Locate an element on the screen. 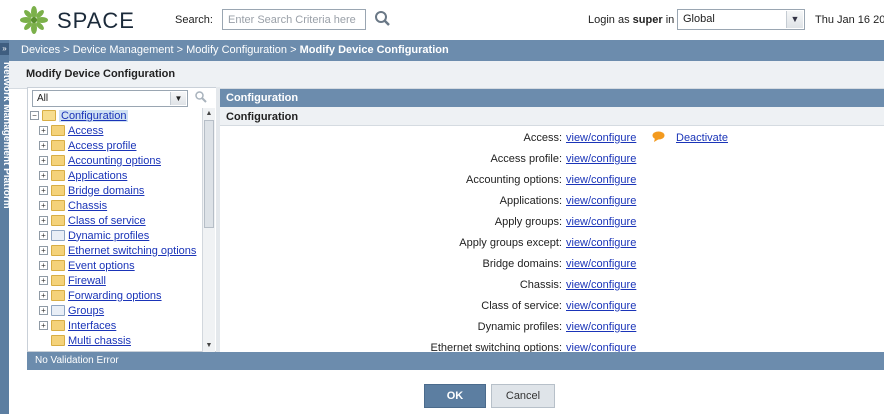 This screenshot has width=884, height=414. breadcrumb-item: Modify Configuration is located at coordinates (236, 50).